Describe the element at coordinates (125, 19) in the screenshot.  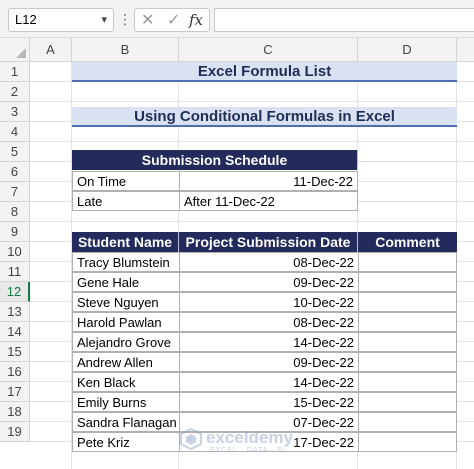
I see `more-options-icon: ⋮` at that location.